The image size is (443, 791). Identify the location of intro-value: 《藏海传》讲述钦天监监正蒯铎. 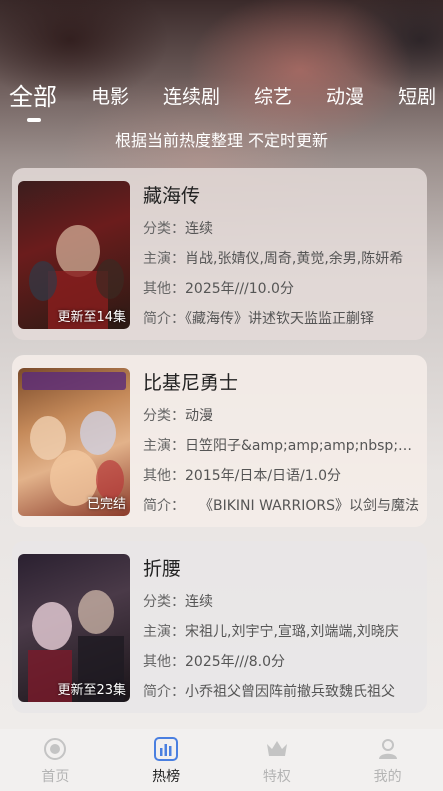
(279, 319).